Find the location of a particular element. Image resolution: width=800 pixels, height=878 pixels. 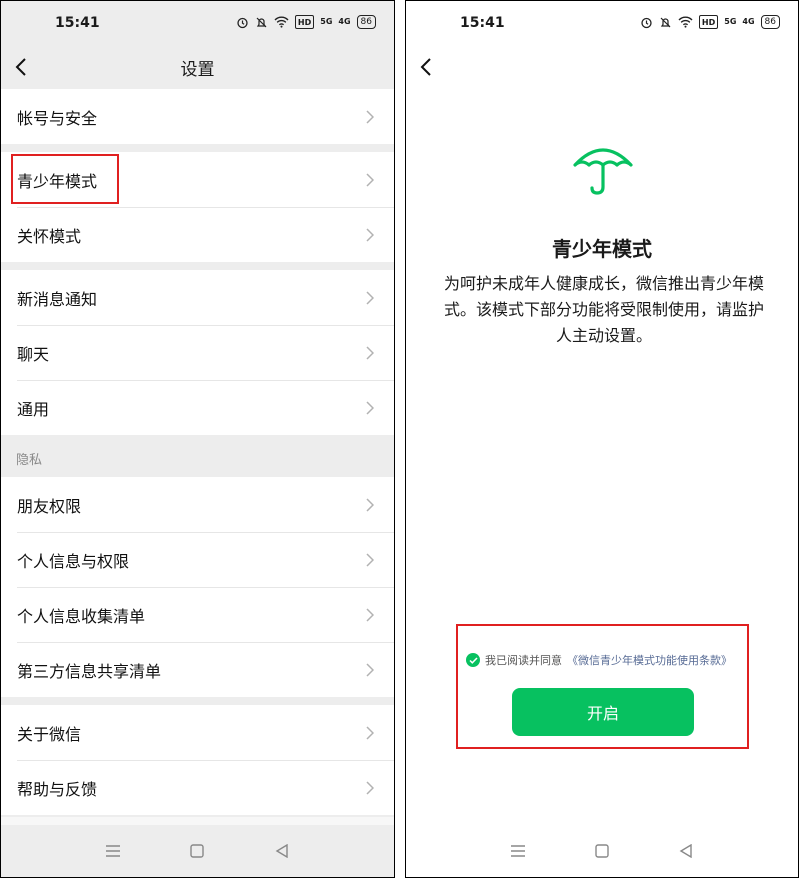

teen-mode-title: 青少年模式 is located at coordinates (602, 249).